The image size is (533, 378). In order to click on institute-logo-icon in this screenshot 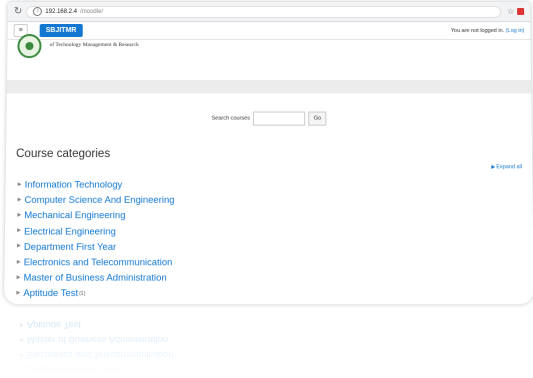, I will do `click(29, 46)`.